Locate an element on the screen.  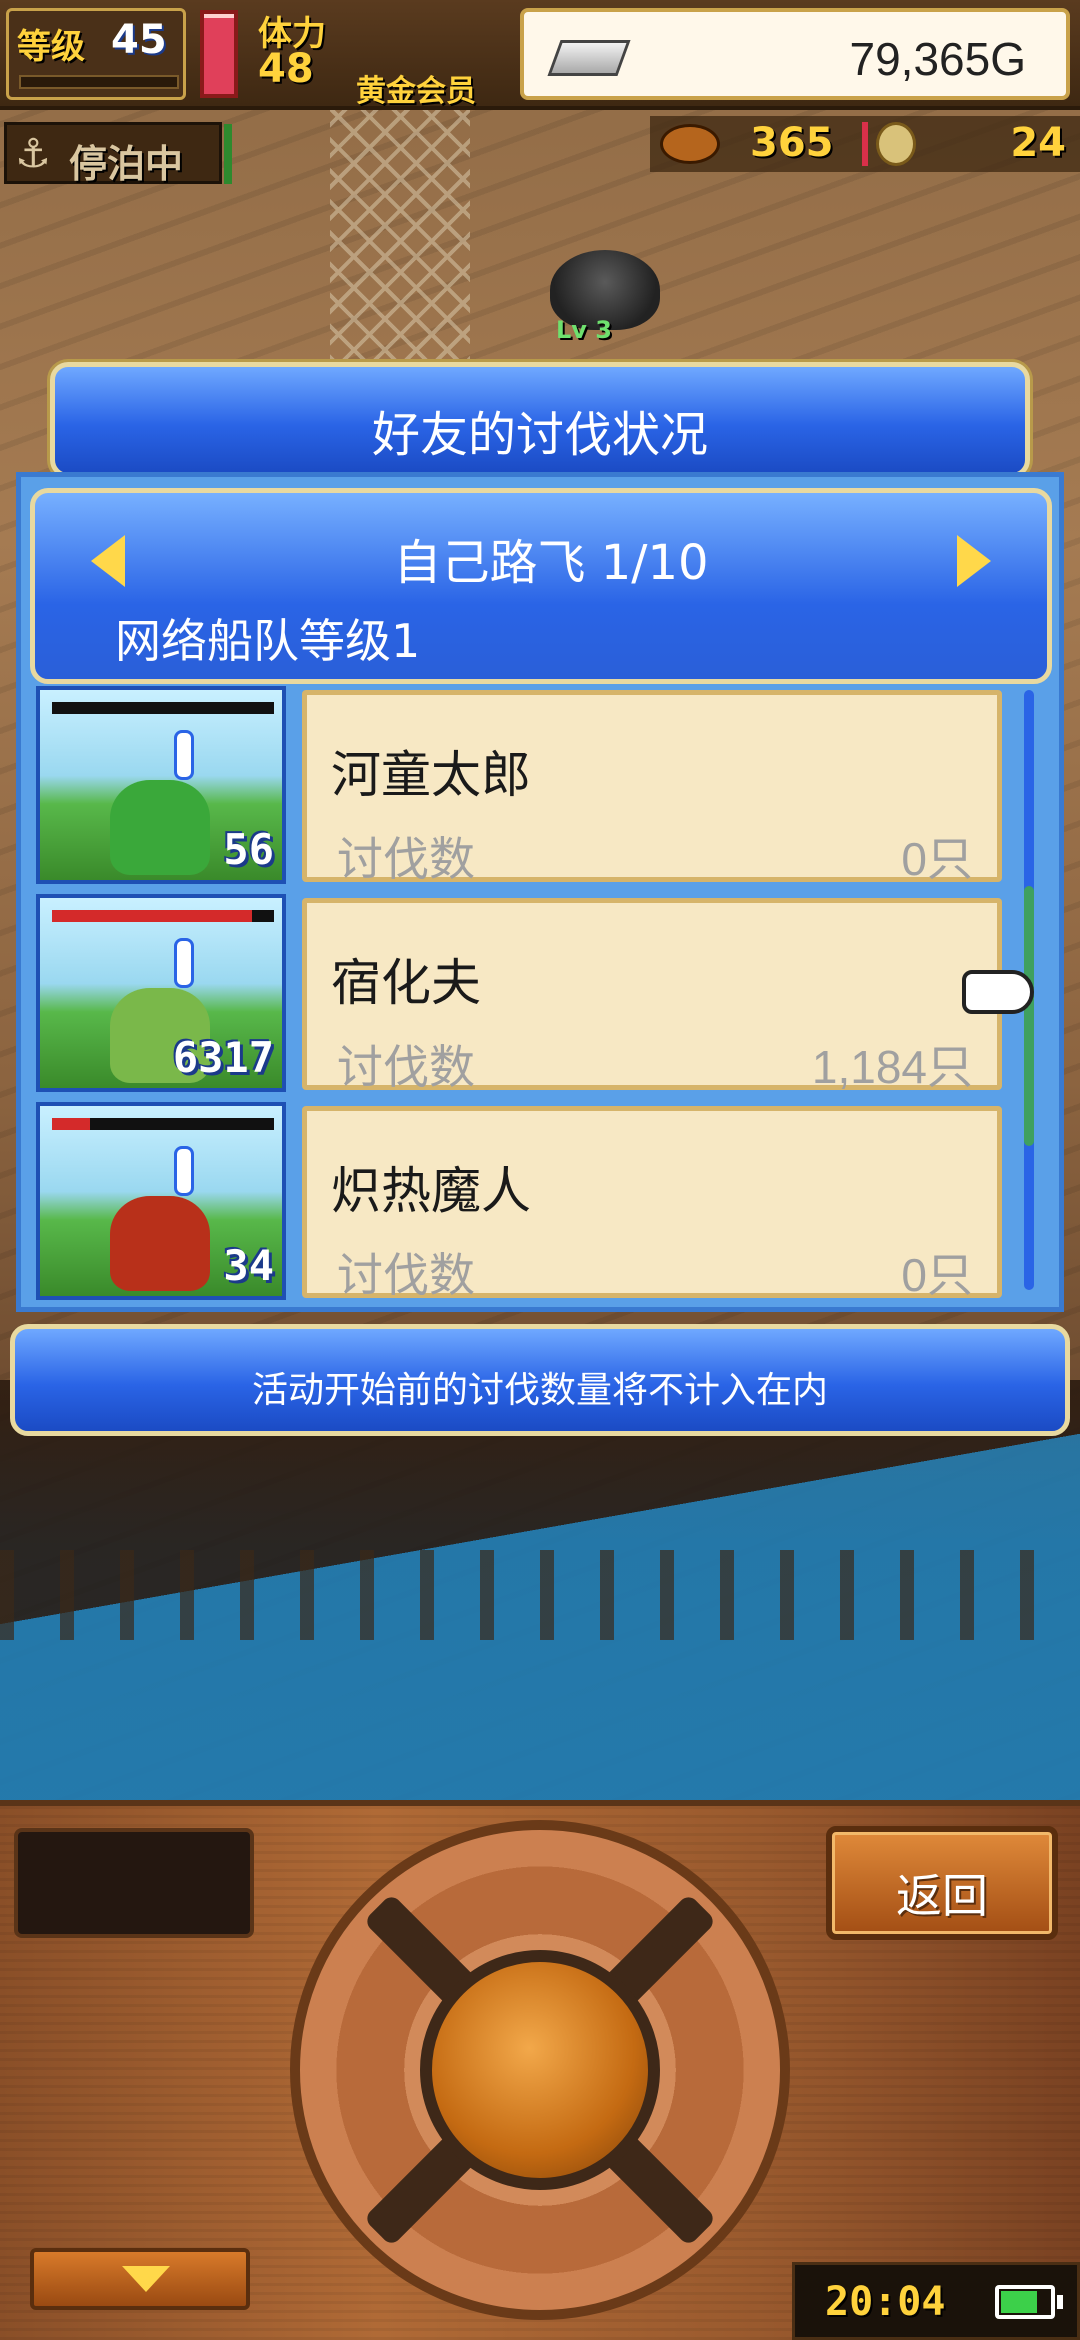
deck-monster-level: Lv 3 is located at coordinates (584, 330).